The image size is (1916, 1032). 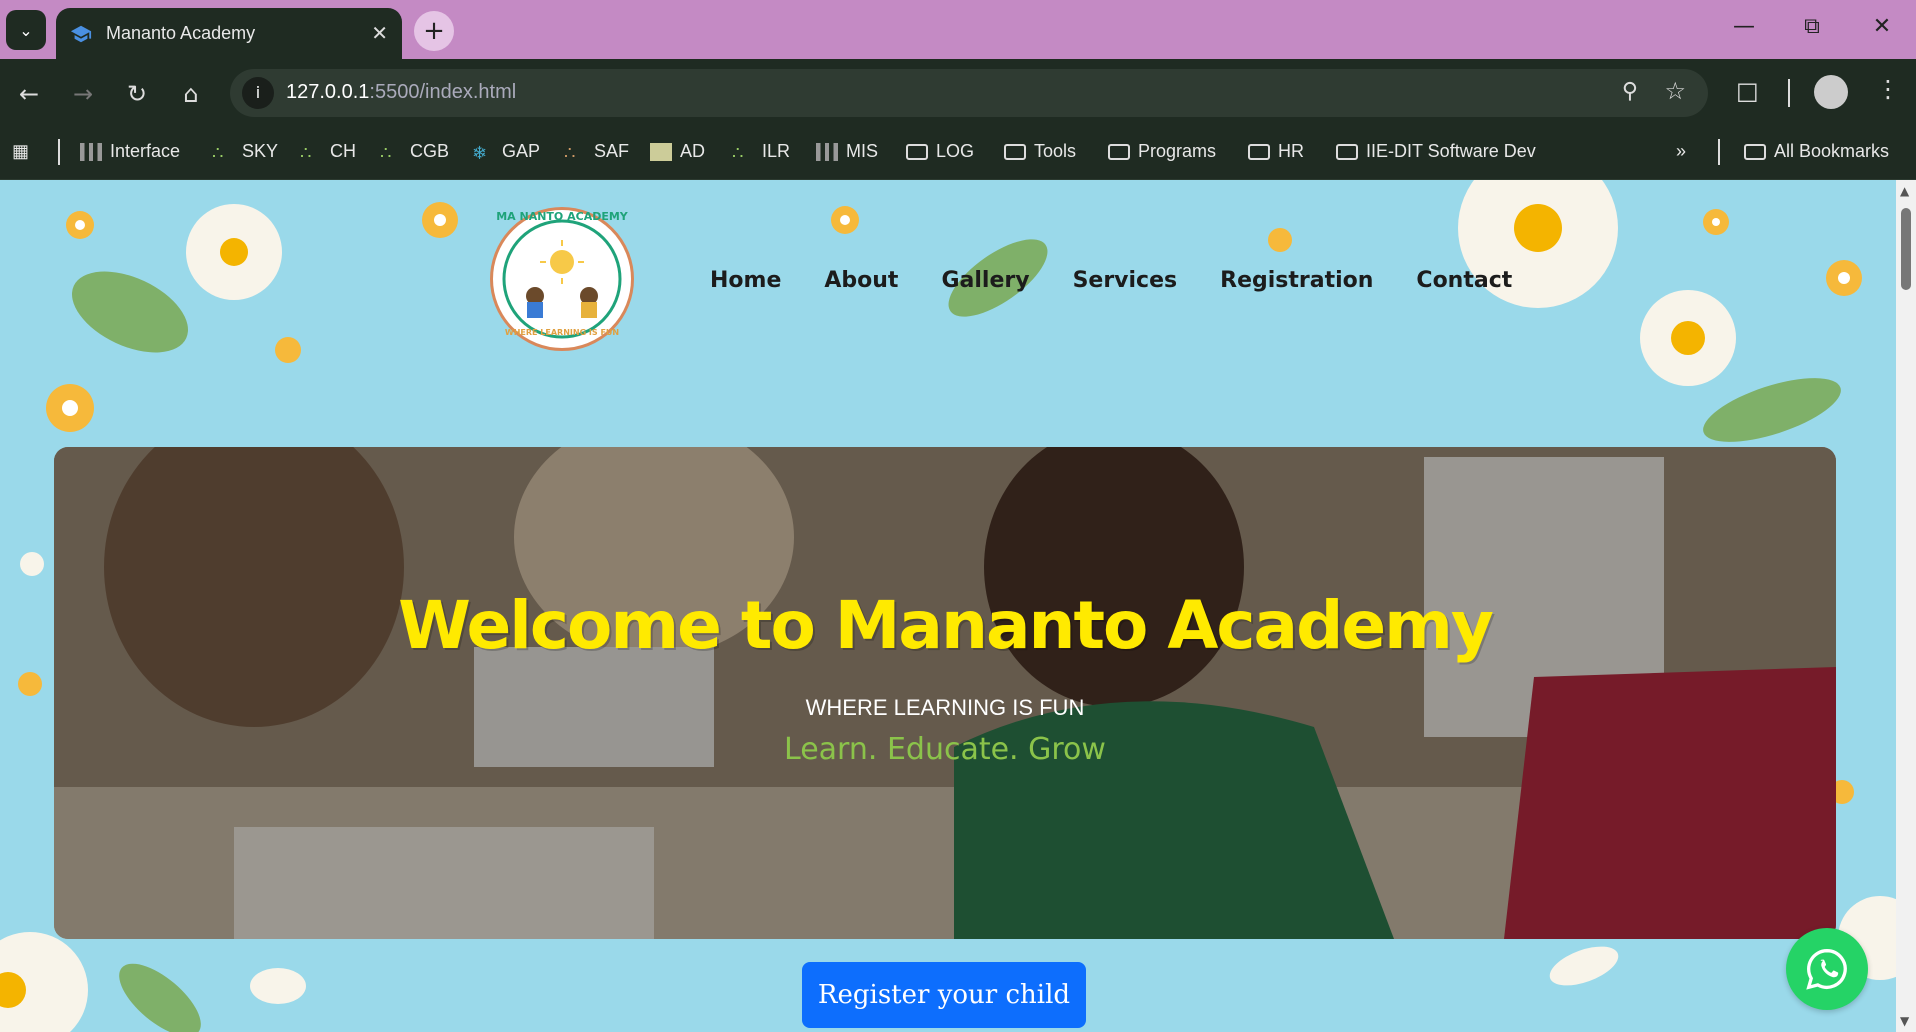 What do you see at coordinates (1906, 606) in the screenshot?
I see `scrollbar: ▲ ▼` at bounding box center [1906, 606].